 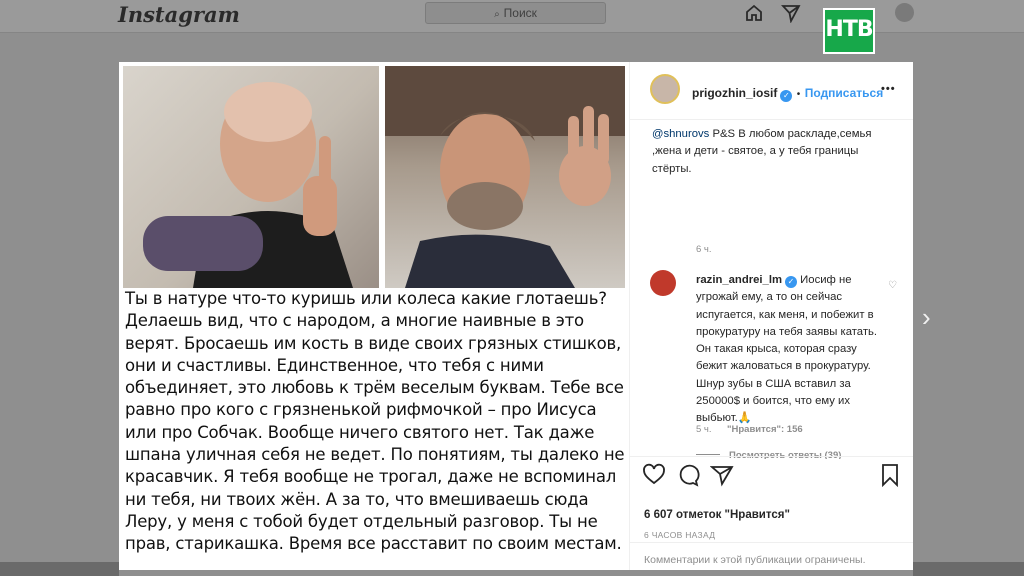 What do you see at coordinates (765, 429) in the screenshot?
I see `comment-likes: "Нравится": 156` at bounding box center [765, 429].